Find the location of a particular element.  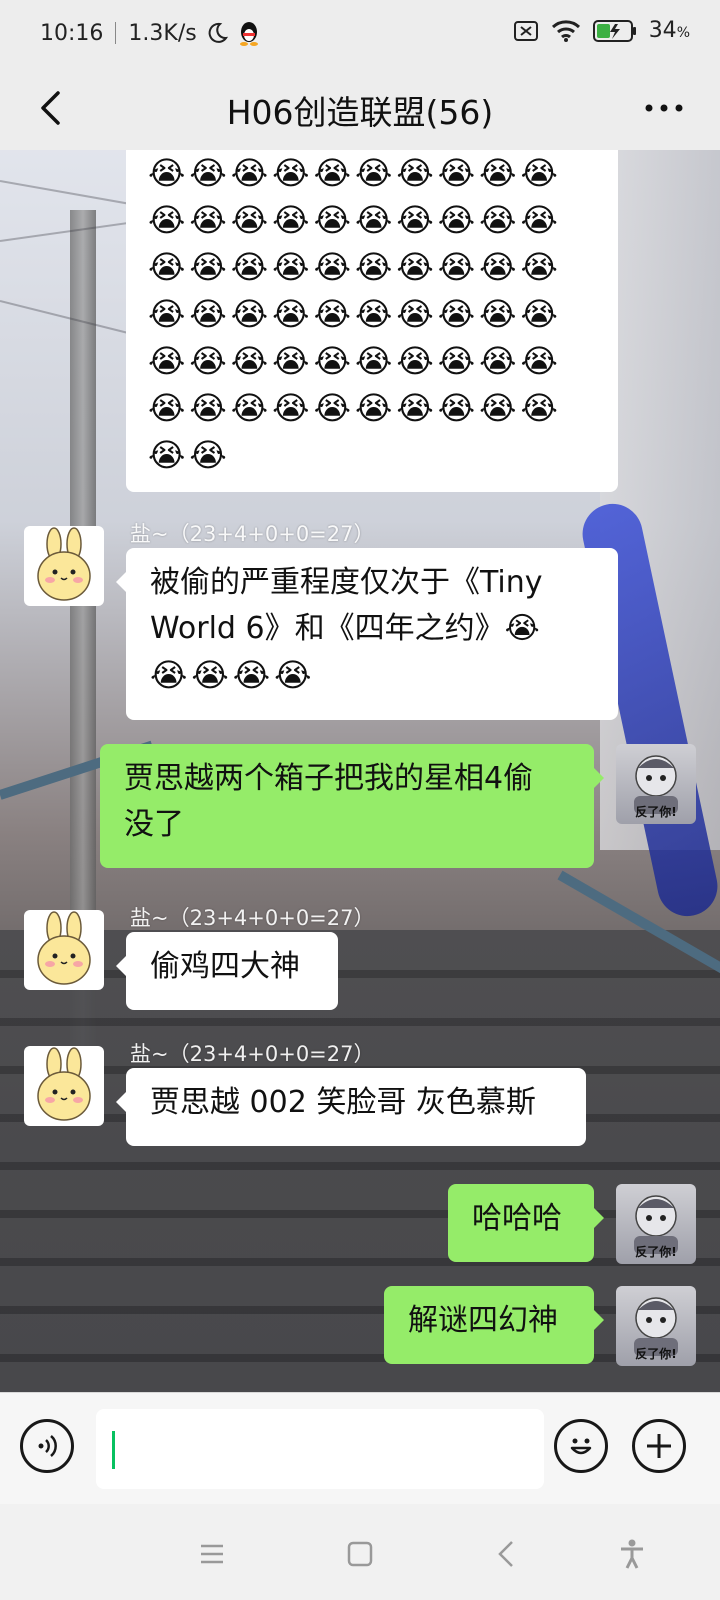

message-text: World 6》和《四年之约》😭 is located at coordinates (345, 628).